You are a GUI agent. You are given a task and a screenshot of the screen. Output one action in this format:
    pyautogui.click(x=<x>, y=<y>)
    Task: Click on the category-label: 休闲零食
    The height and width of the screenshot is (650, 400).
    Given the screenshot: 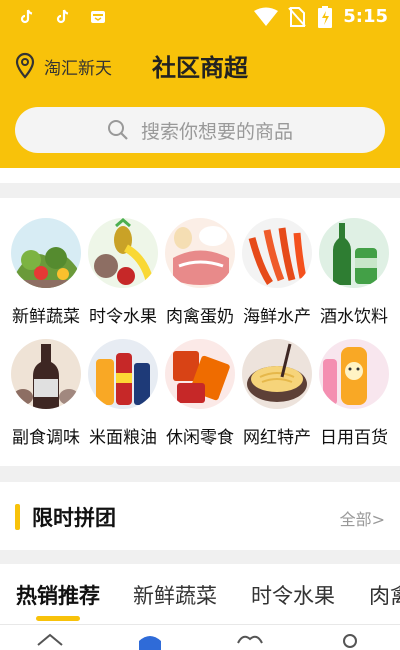 What is the action you would take?
    pyautogui.click(x=200, y=438)
    